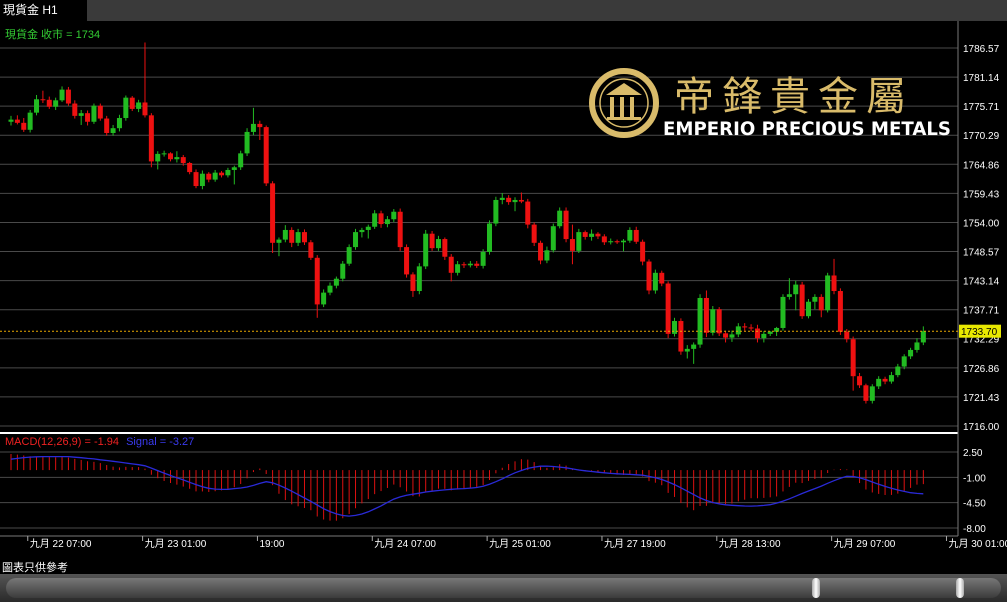 This screenshot has width=1007, height=602. Describe the element at coordinates (977, 544) in the screenshot. I see `time-tick-label: 九月 30 01:00` at that location.